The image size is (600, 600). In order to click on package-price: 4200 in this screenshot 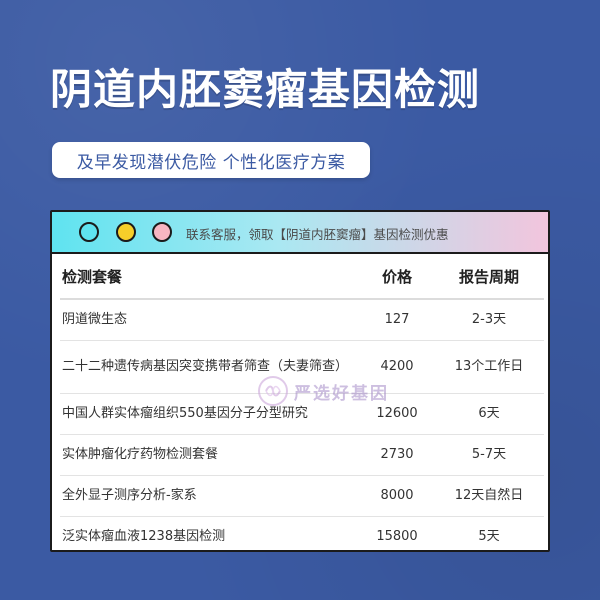, I will do `click(397, 367)`.